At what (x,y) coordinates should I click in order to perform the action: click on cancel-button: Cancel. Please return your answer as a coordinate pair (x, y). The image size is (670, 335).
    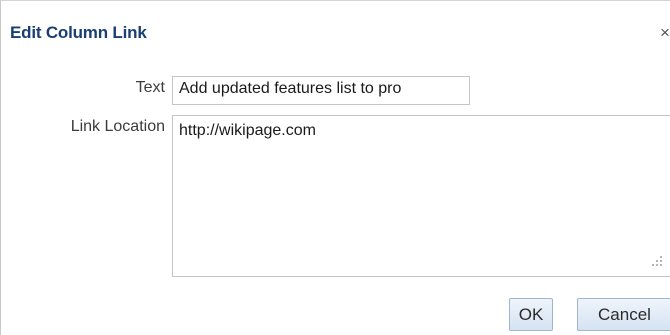
    Looking at the image, I should click on (623, 314).